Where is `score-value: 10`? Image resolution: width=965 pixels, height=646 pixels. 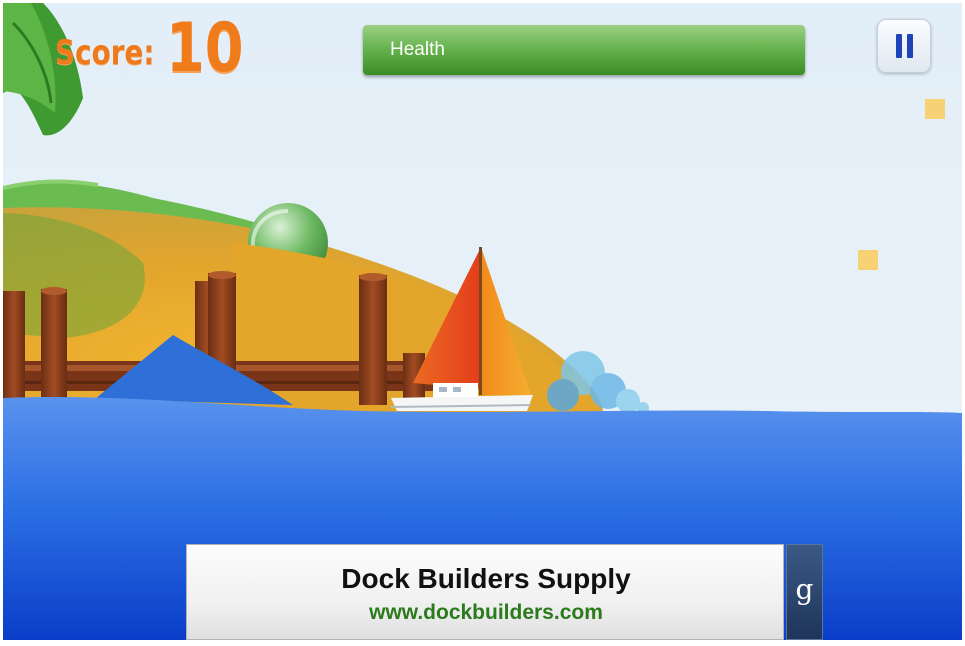
score-value: 10 is located at coordinates (205, 48).